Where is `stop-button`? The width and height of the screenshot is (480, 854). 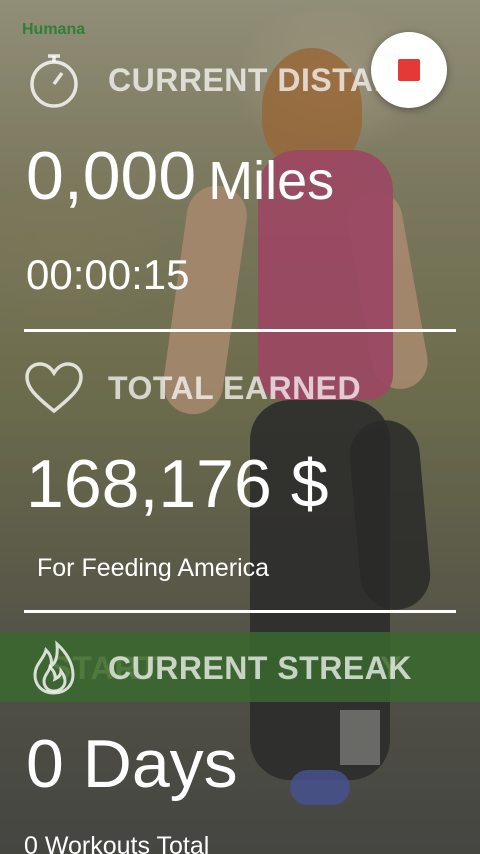
stop-button is located at coordinates (409, 70).